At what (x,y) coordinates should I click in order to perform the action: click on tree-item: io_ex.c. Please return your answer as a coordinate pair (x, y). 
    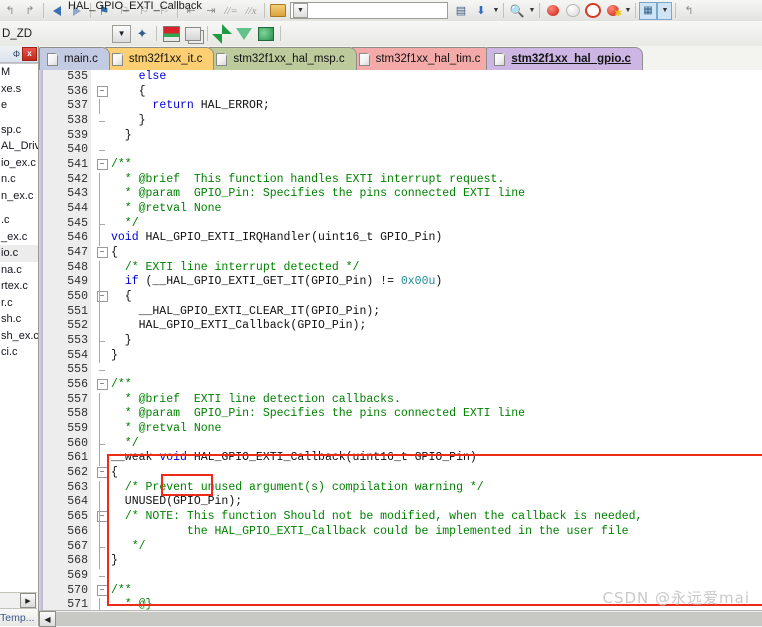
    Looking at the image, I should click on (19, 163).